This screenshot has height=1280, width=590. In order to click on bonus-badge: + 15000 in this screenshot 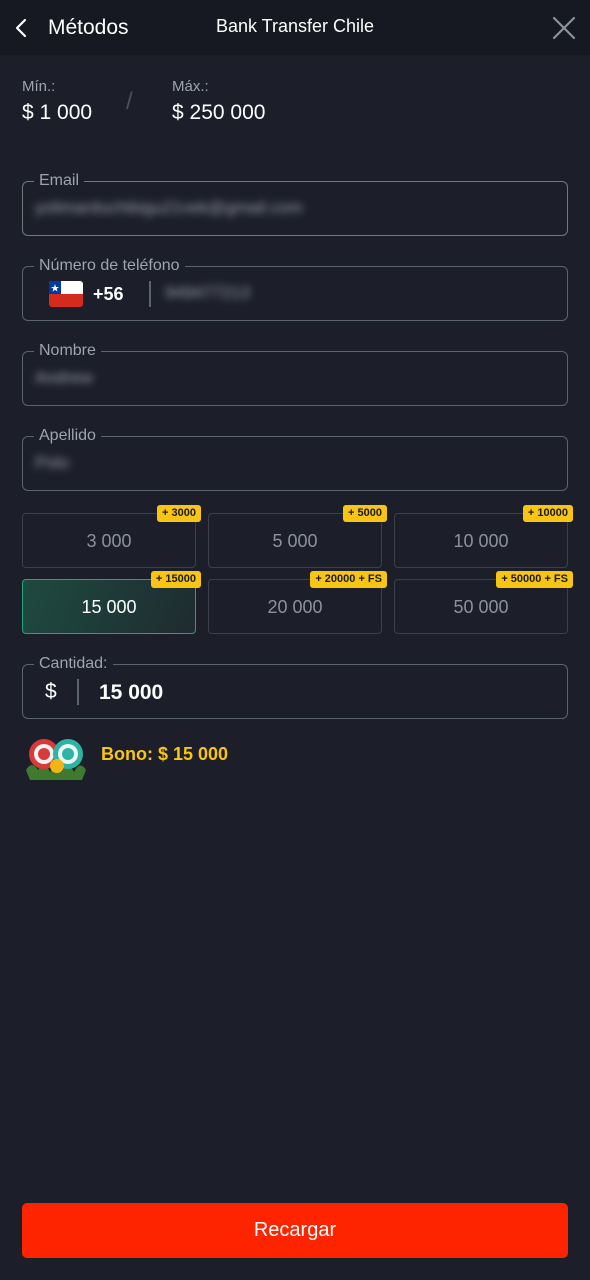, I will do `click(175, 579)`.